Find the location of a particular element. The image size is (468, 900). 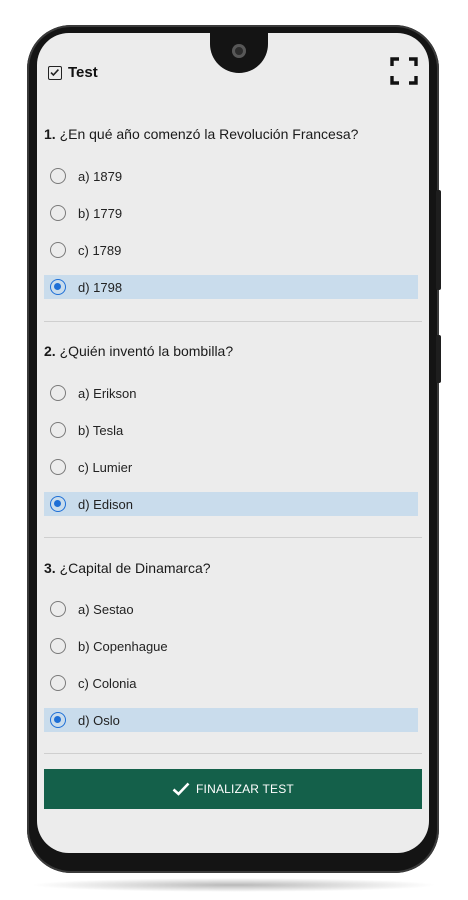

option-label: b) Copenhague is located at coordinates (123, 646).